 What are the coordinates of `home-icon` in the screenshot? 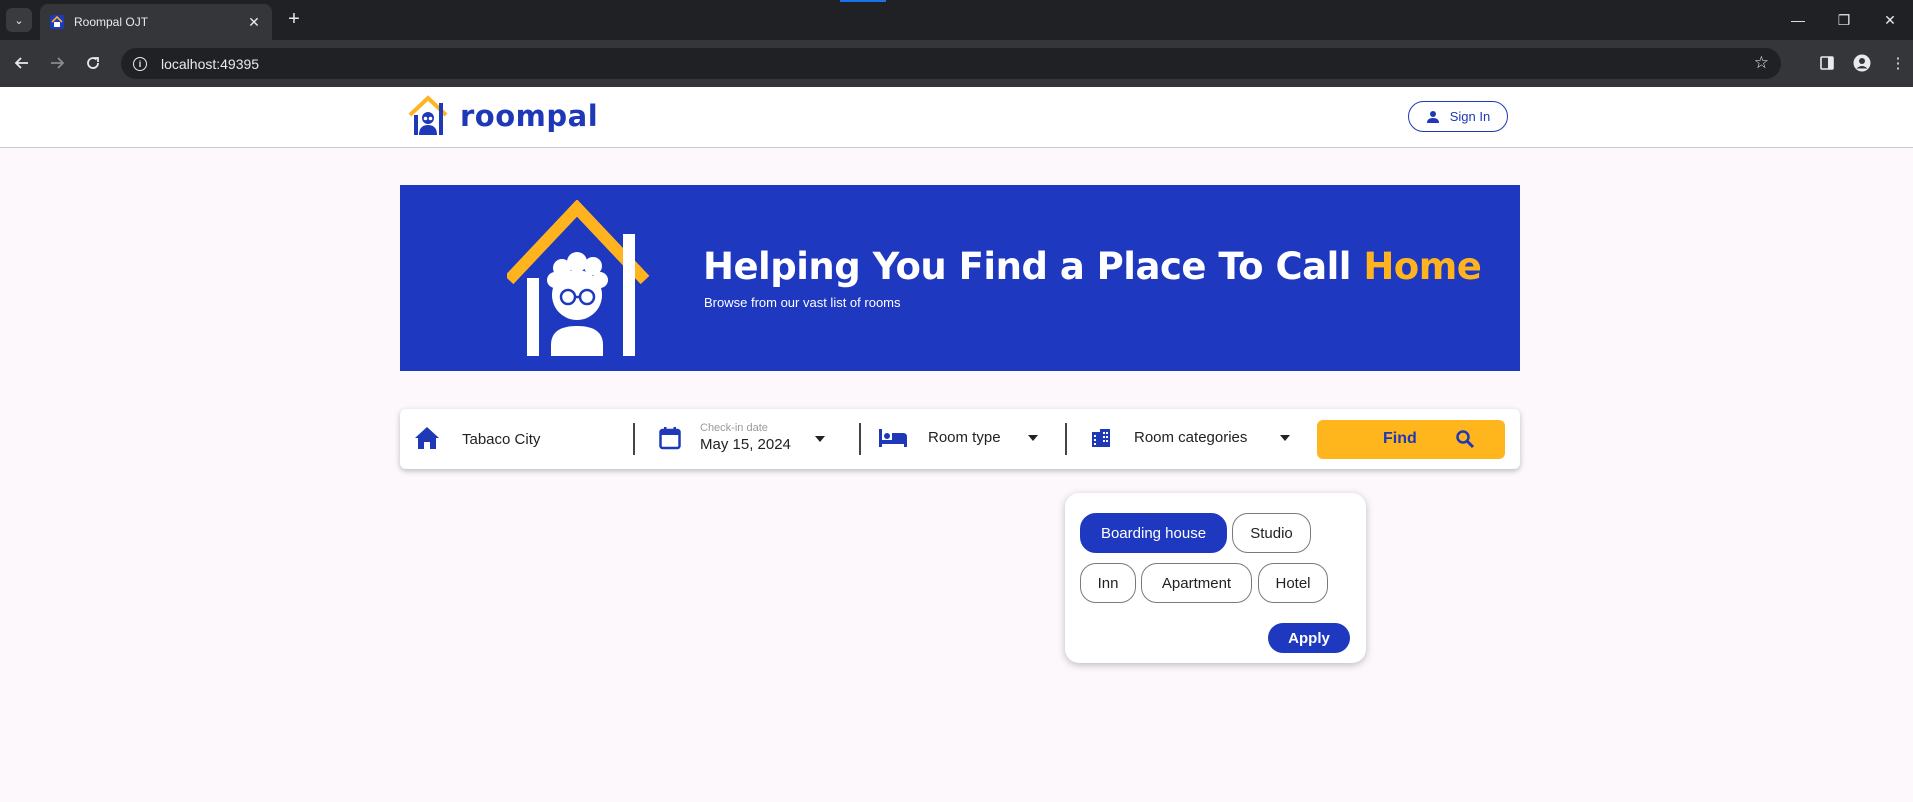 It's located at (427, 438).